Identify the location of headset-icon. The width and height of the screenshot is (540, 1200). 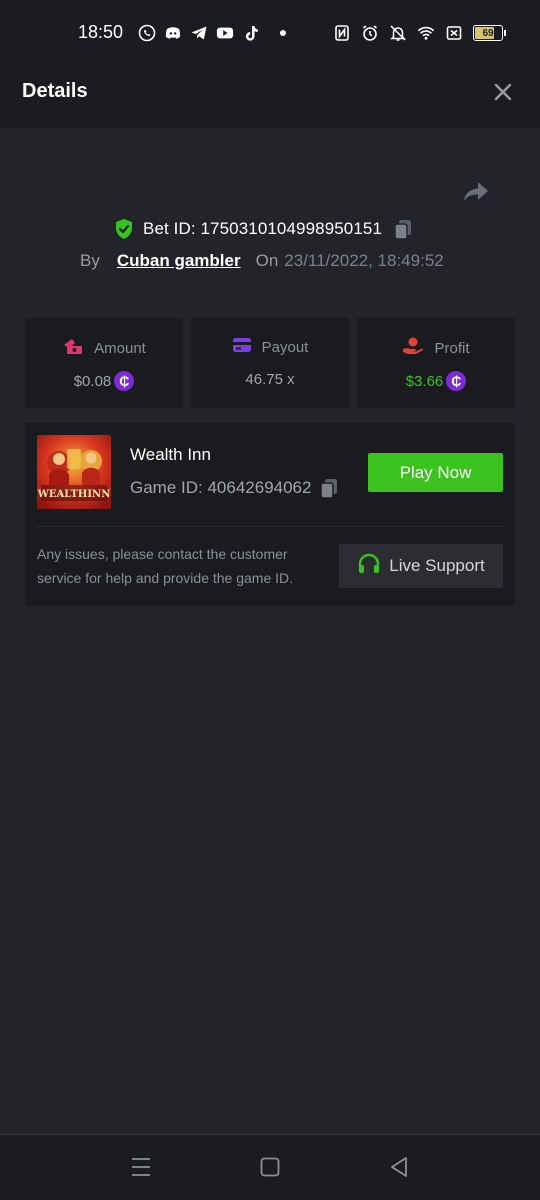
(369, 566).